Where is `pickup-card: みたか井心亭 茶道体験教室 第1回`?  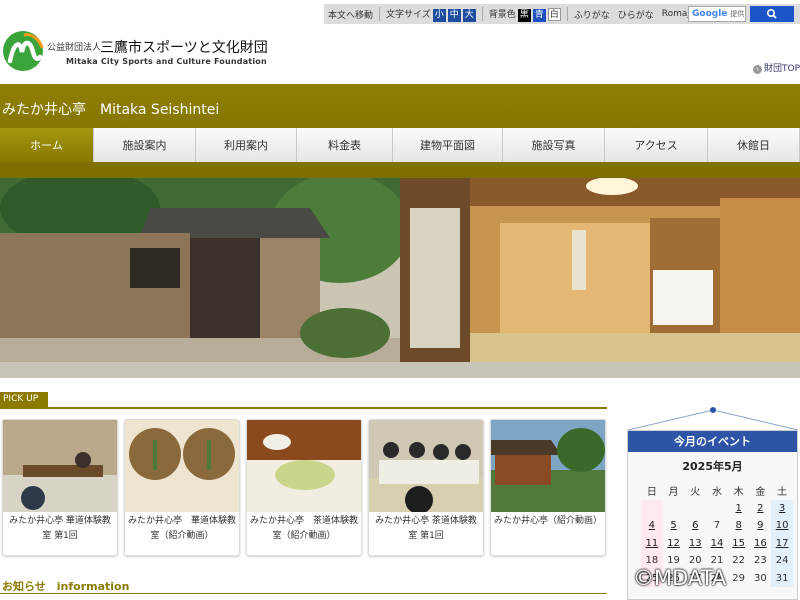
pickup-card: みたか井心亭 茶道体験教室 第1回 is located at coordinates (426, 487).